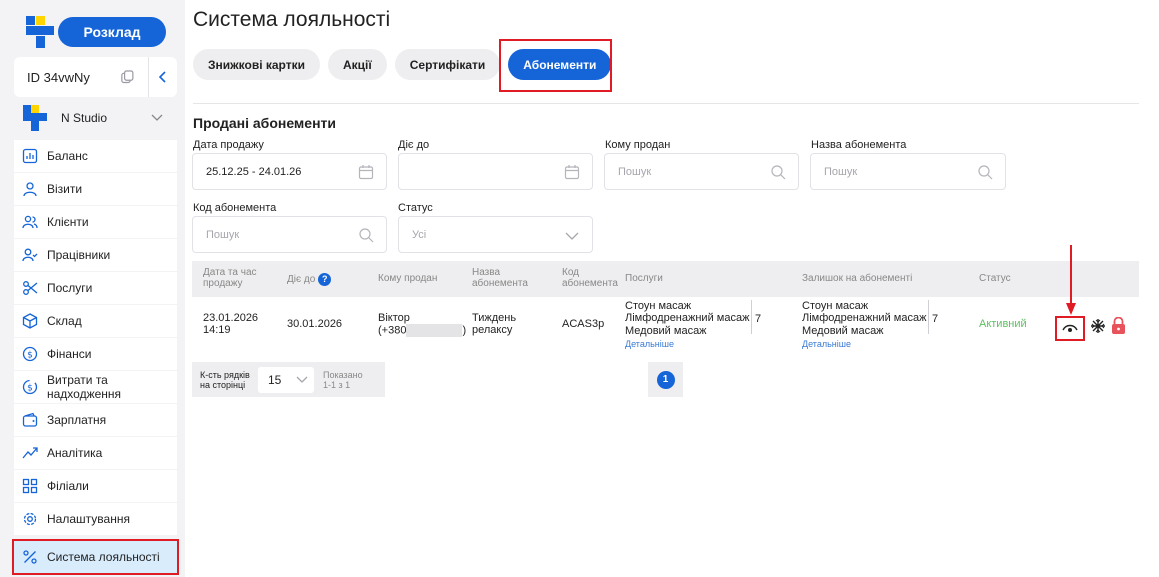 Image resolution: width=1159 pixels, height=577 pixels. Describe the element at coordinates (495, 171) in the screenshot. I see `valid-until-field` at that location.